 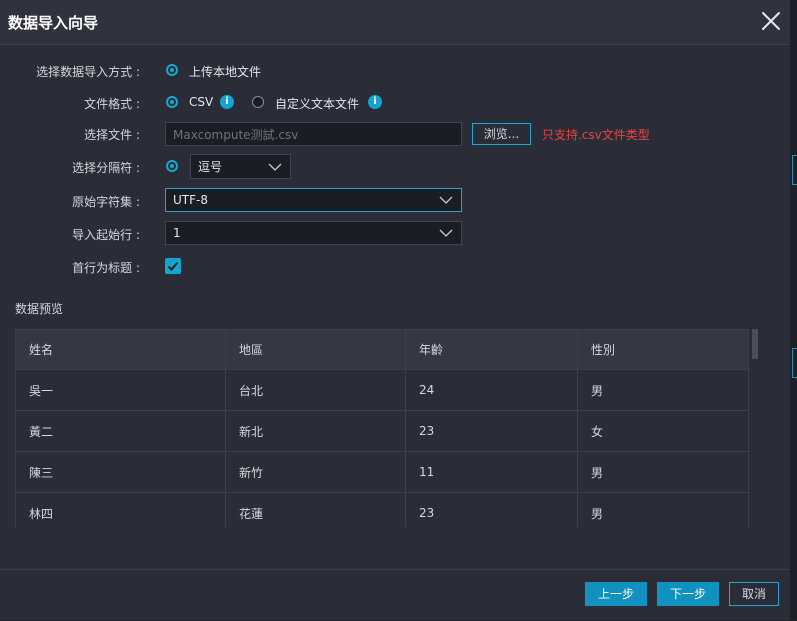 I want to click on delimiter-select: 逗号, so click(x=240, y=166).